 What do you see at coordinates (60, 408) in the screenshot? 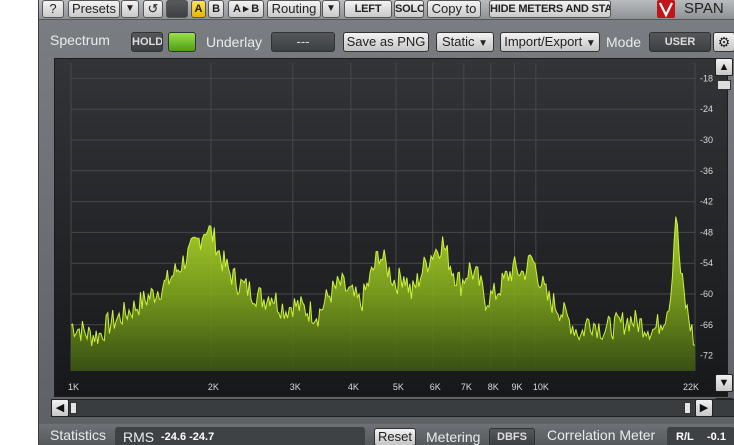
I see `scroll-left-icon: ◀` at bounding box center [60, 408].